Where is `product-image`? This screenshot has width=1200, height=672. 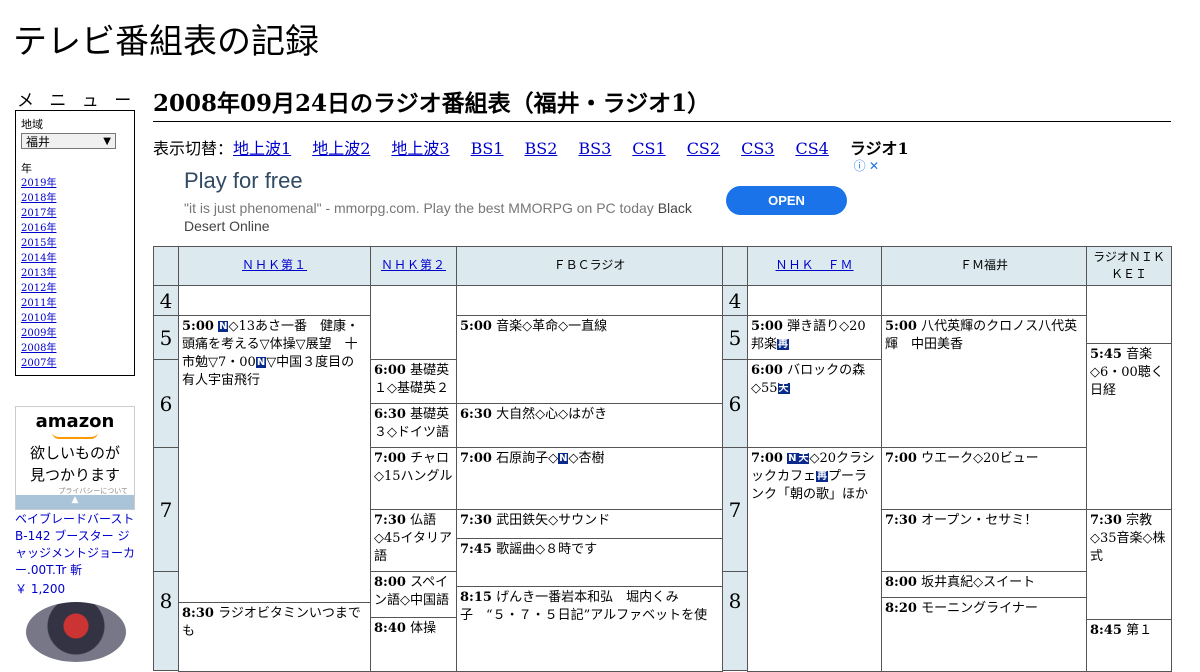 product-image is located at coordinates (76, 632).